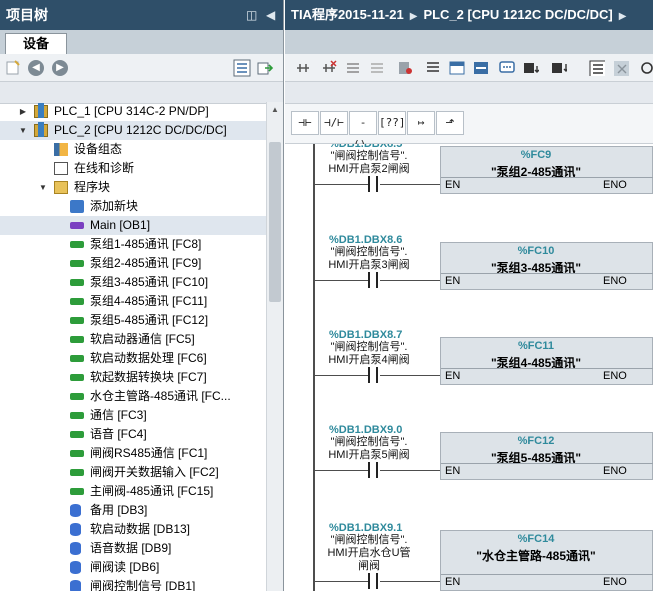 Image resolution: width=653 pixels, height=591 pixels. What do you see at coordinates (75, 585) in the screenshot?
I see `db-block-icon` at bounding box center [75, 585].